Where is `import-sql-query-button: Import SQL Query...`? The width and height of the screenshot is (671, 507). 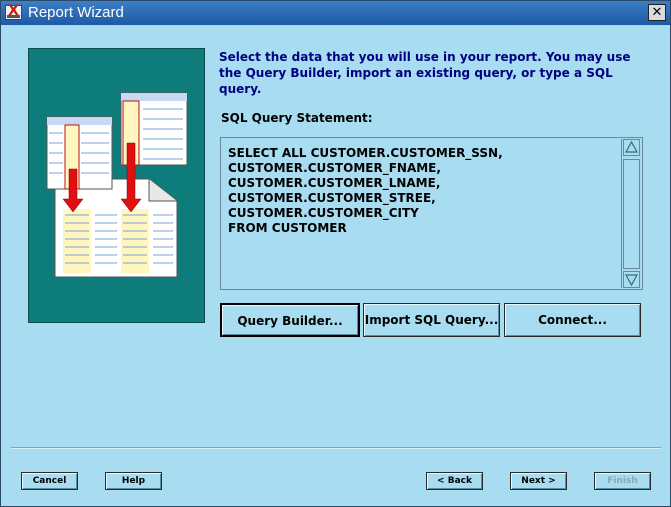 import-sql-query-button: Import SQL Query... is located at coordinates (431, 320).